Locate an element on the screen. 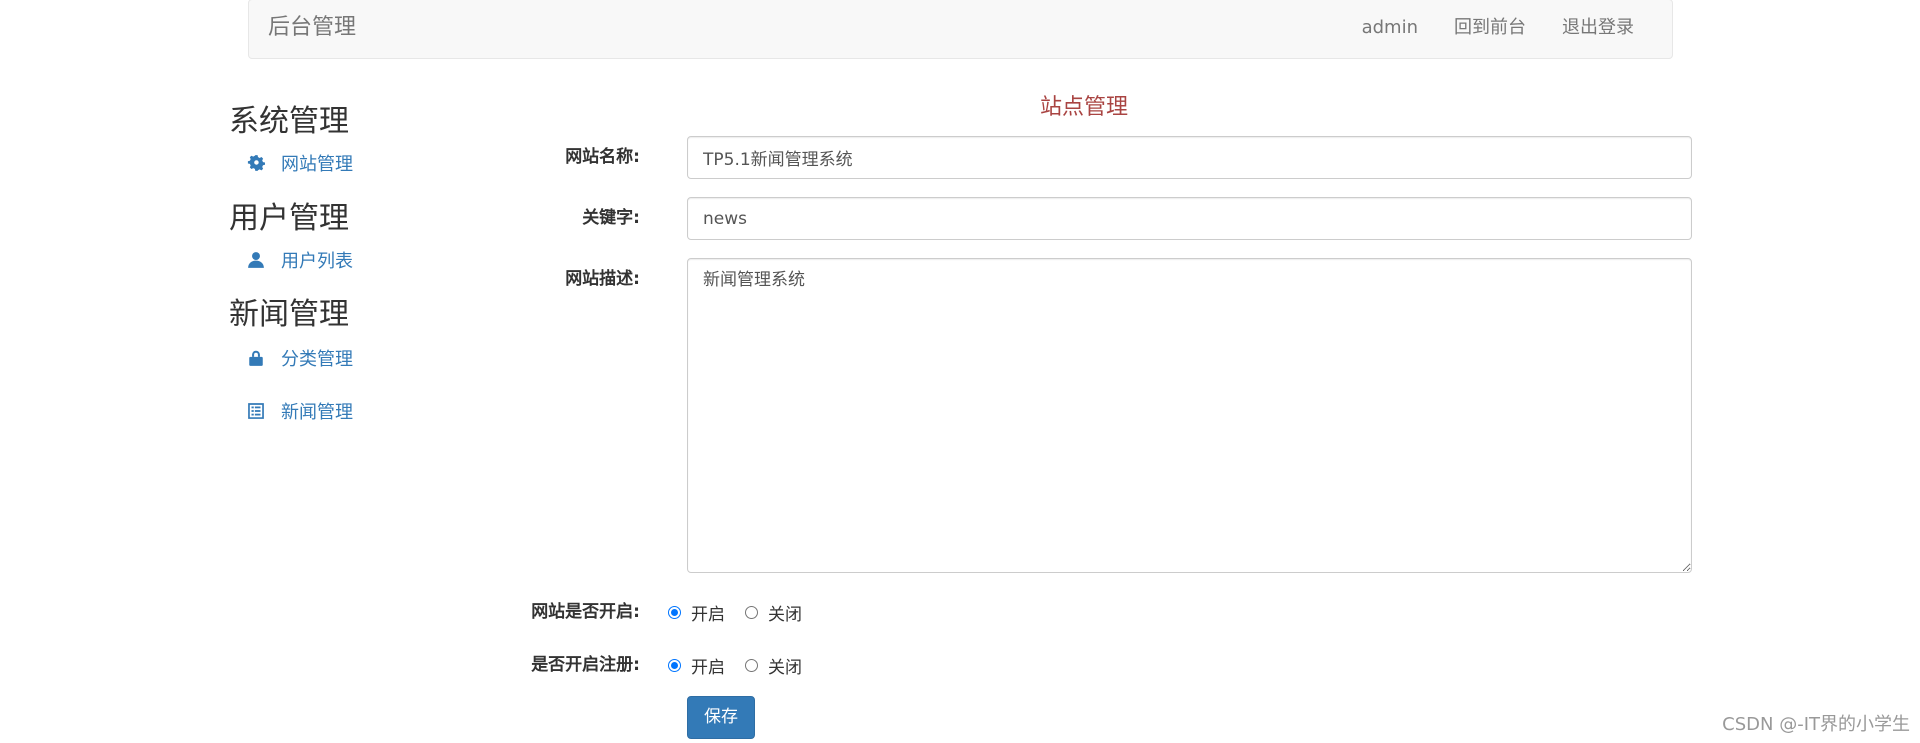  gear-icon is located at coordinates (256, 163).